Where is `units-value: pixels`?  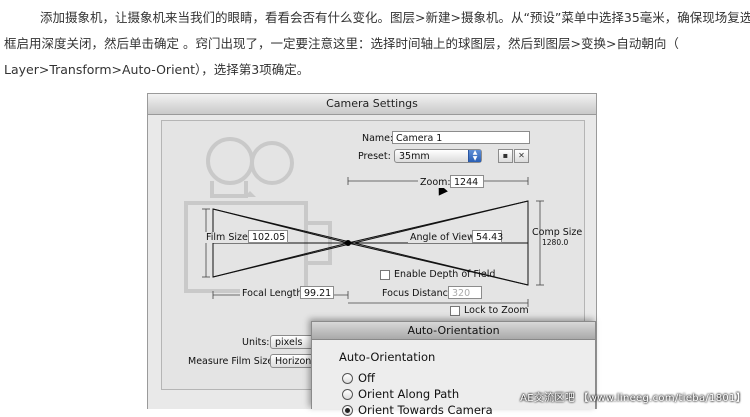
units-value: pixels is located at coordinates (289, 342).